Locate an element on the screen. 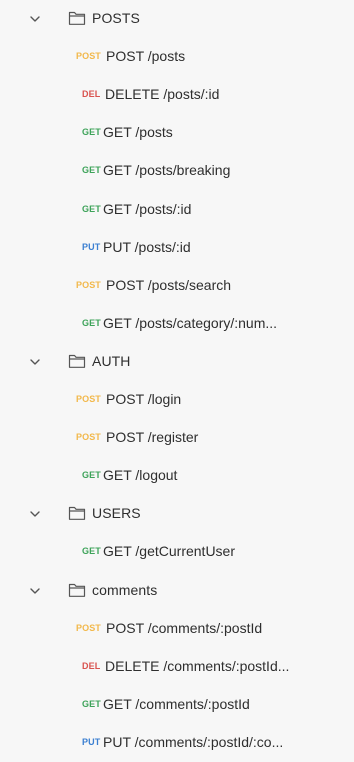  request-item: POST POST /posts/search is located at coordinates (177, 286).